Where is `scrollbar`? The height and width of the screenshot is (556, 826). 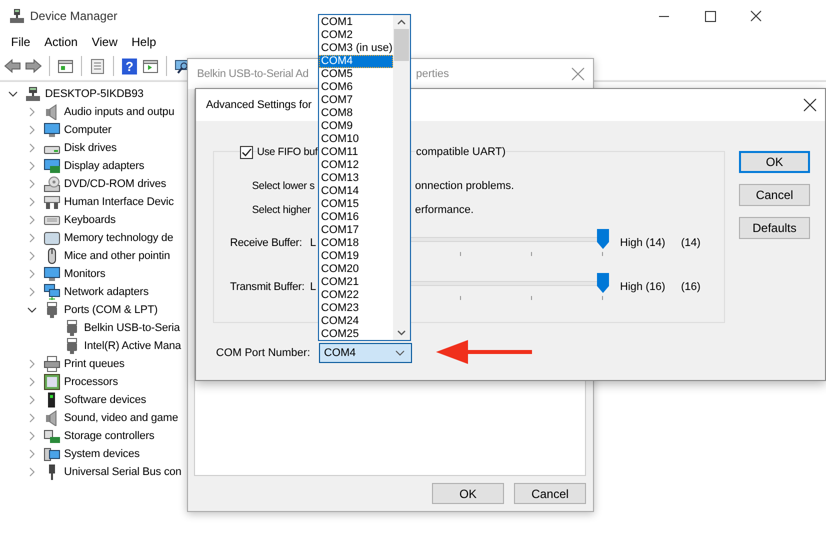
scrollbar is located at coordinates (401, 177).